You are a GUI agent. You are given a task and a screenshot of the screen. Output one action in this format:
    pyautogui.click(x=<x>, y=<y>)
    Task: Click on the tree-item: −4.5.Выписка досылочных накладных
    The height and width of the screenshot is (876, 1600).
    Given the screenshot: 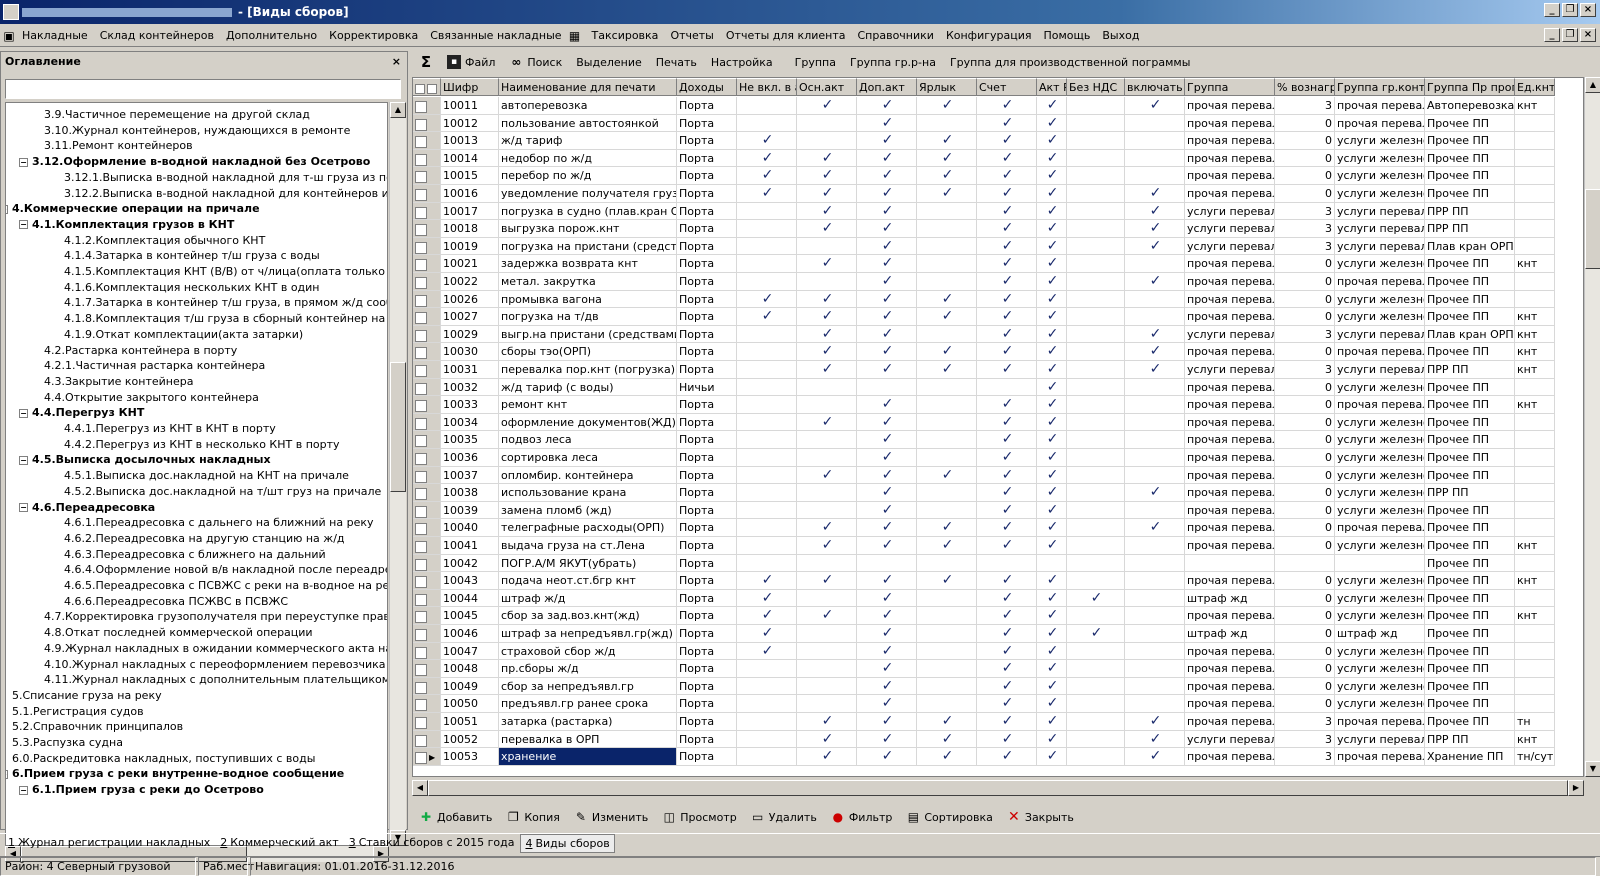 What is the action you would take?
    pyautogui.click(x=145, y=460)
    